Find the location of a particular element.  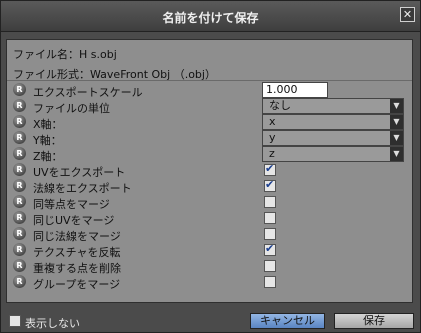

row-merge-groups: R グループをマージ is located at coordinates (210, 282).